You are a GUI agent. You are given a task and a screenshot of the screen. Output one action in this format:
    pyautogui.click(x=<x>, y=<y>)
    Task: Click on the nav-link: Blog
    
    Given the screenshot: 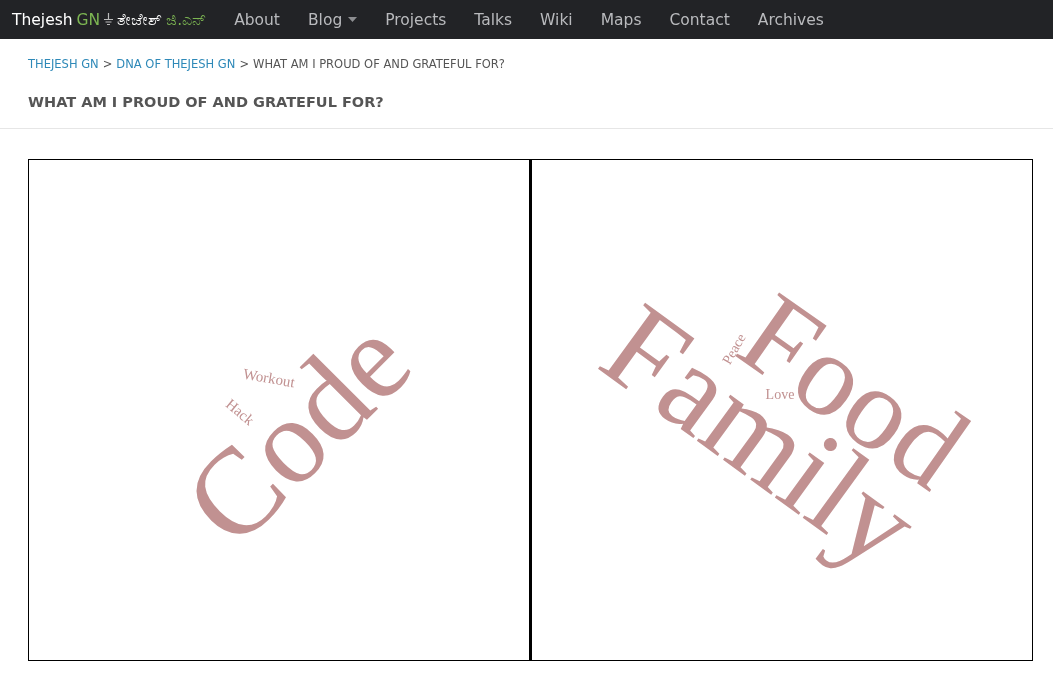 What is the action you would take?
    pyautogui.click(x=332, y=19)
    